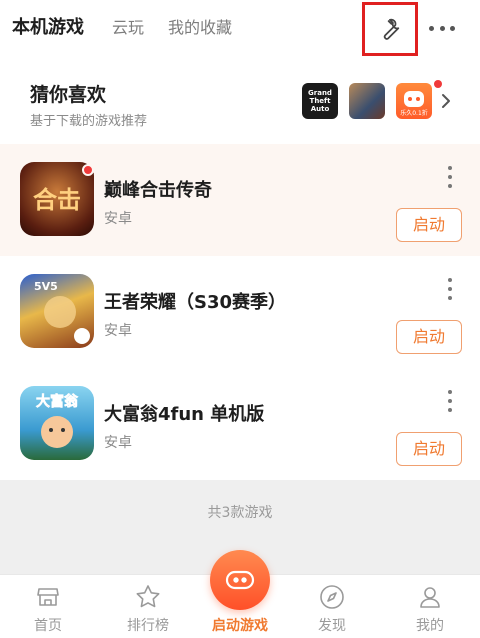  I want to click on gamepad-icon, so click(240, 580).